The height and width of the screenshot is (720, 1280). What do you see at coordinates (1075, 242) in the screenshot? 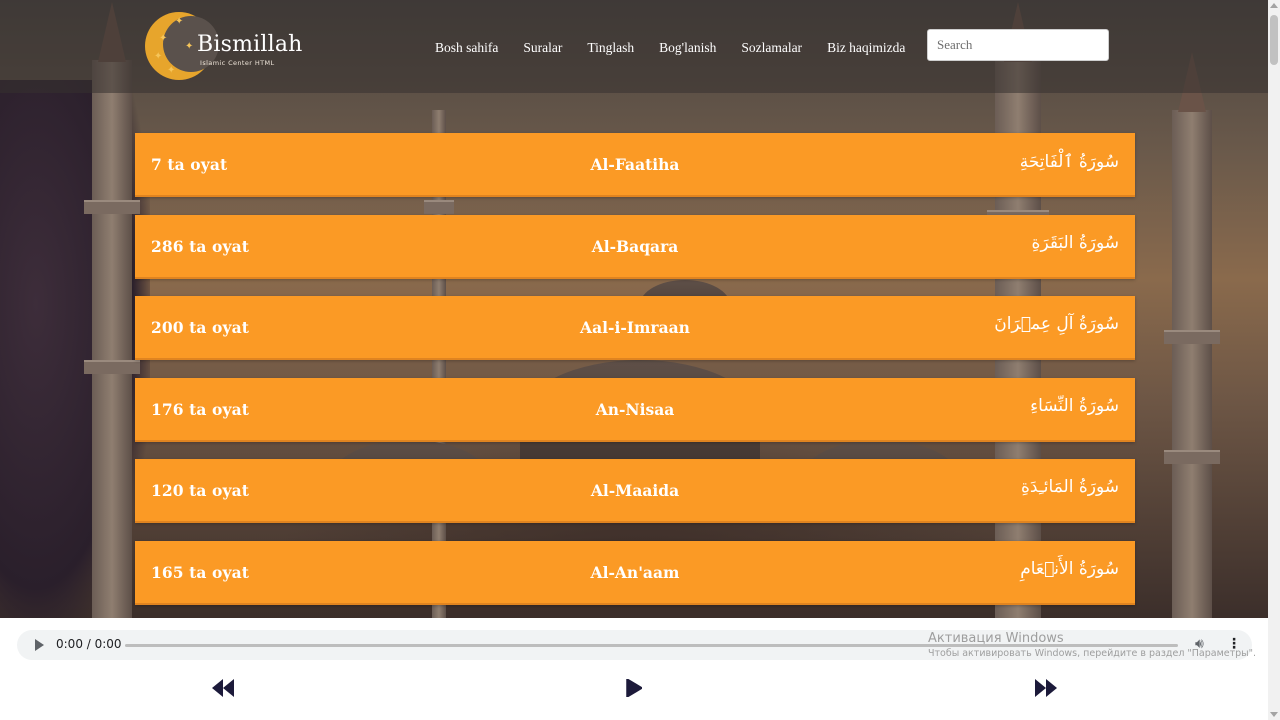
I see `surah-arabic-name: سُورَةُ البَقَرَةِ` at bounding box center [1075, 242].